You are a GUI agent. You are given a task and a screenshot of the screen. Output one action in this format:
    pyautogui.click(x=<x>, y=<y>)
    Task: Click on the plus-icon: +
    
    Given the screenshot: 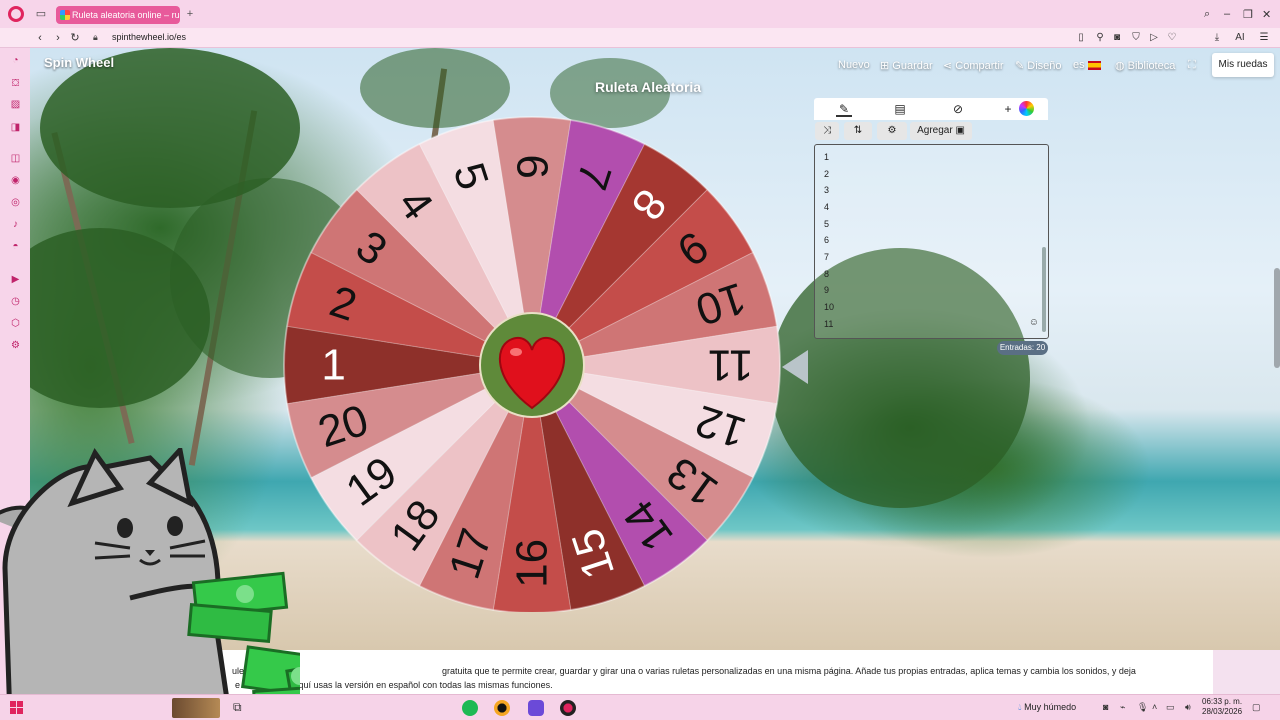 What is the action you would take?
    pyautogui.click(x=1008, y=109)
    